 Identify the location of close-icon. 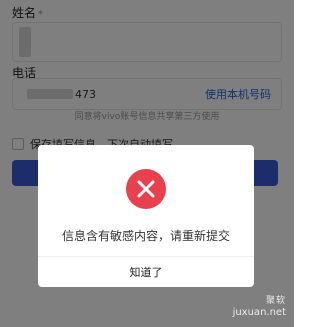
(146, 189).